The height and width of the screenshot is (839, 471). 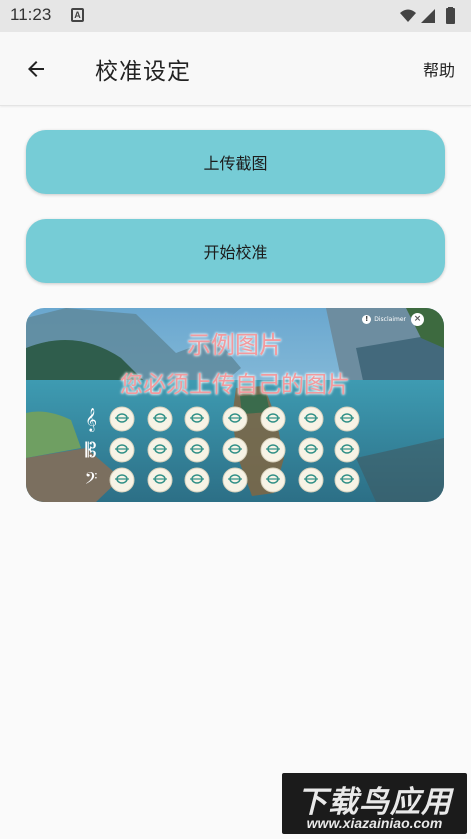 What do you see at coordinates (450, 16) in the screenshot?
I see `battery-icon` at bounding box center [450, 16].